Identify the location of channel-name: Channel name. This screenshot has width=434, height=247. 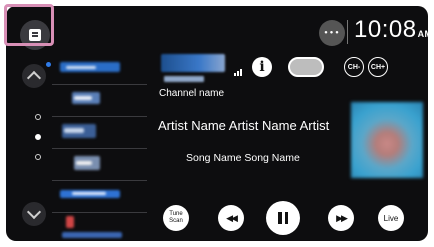
(192, 93).